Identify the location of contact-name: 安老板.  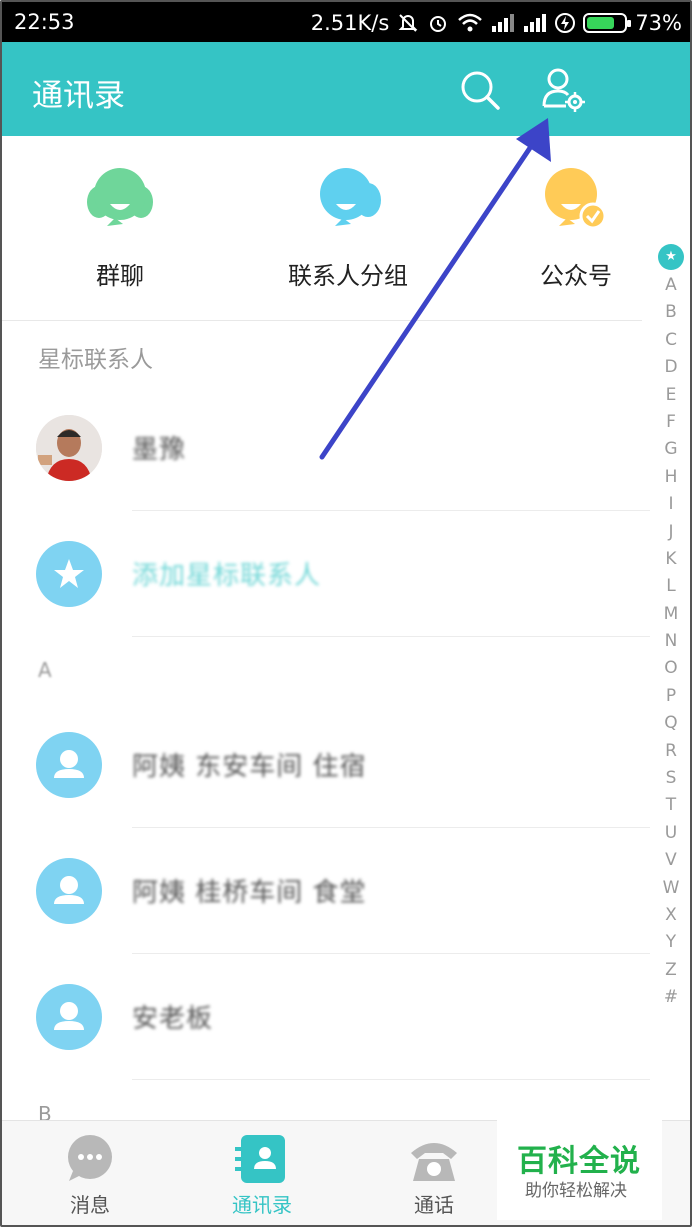
(173, 1019).